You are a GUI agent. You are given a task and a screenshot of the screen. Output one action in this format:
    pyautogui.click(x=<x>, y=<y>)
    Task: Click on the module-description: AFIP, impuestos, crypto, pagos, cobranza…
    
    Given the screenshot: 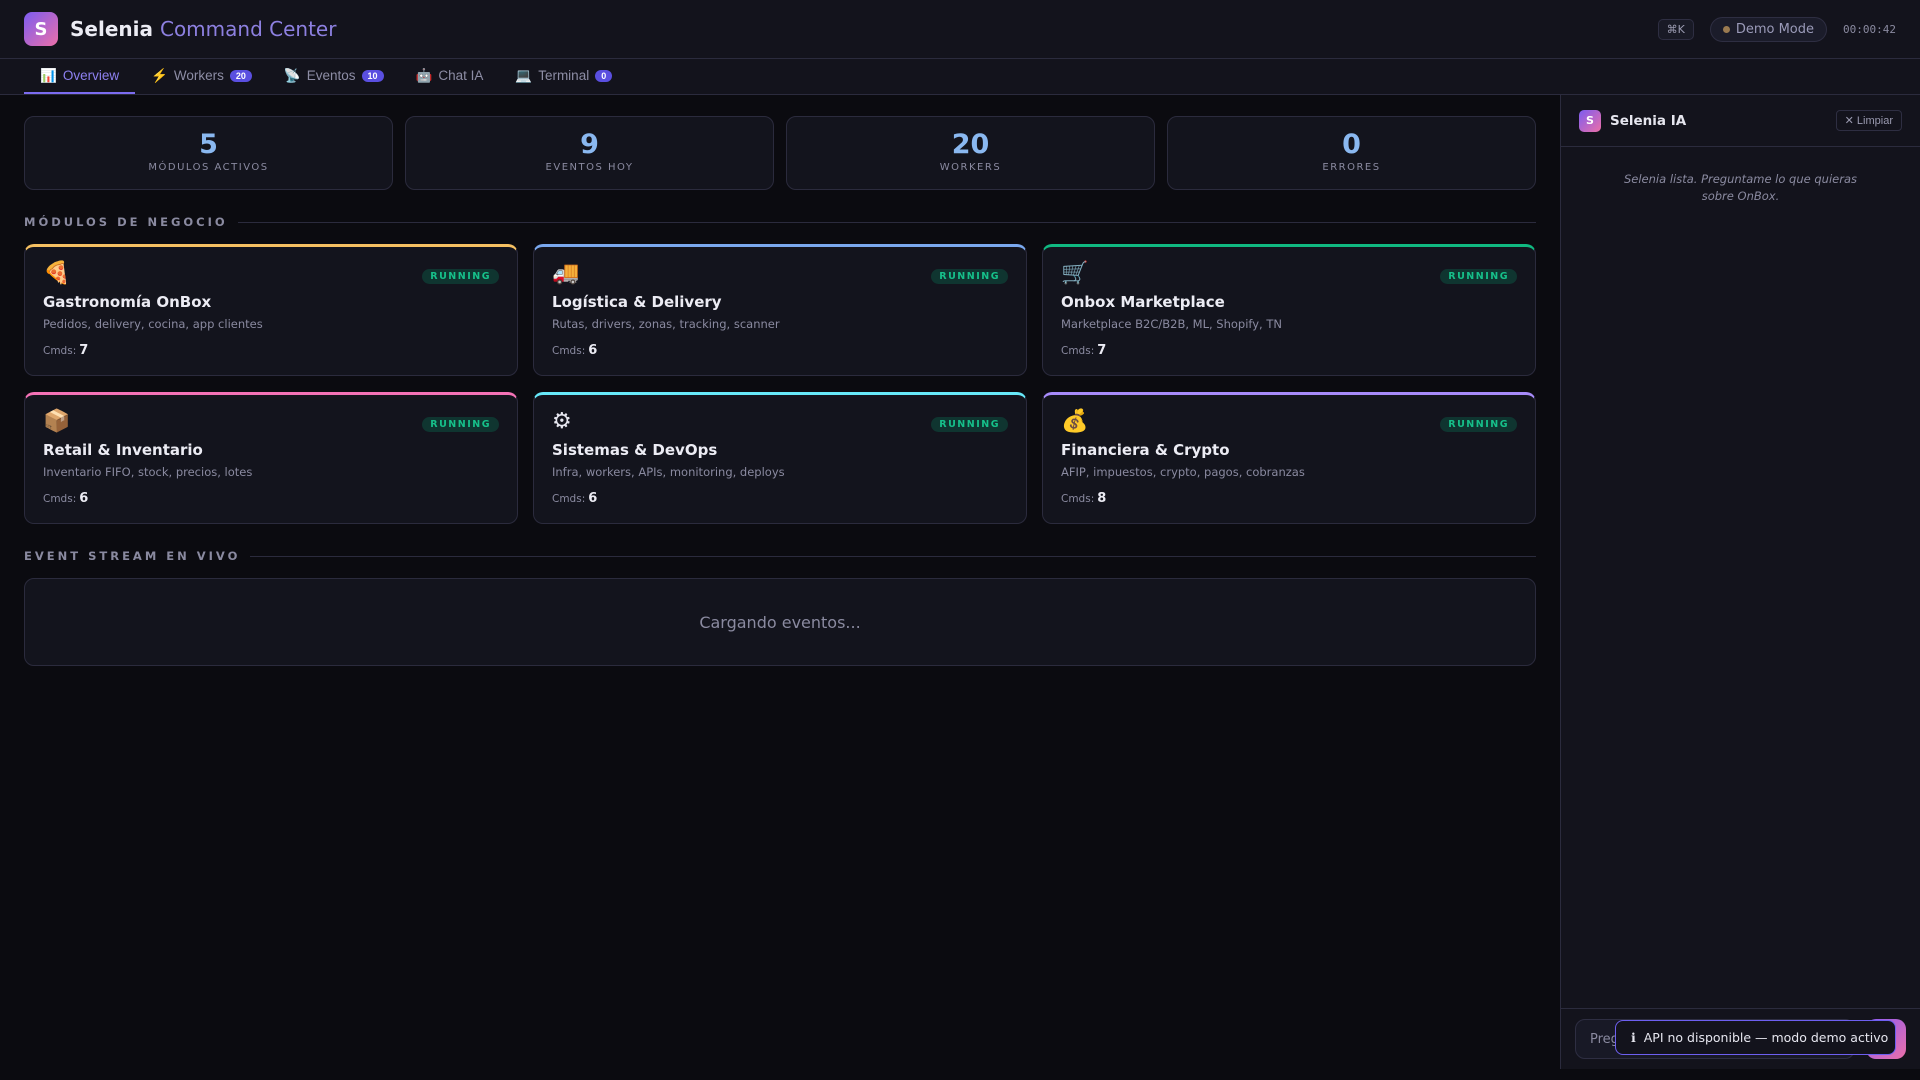 What is the action you would take?
    pyautogui.click(x=1183, y=472)
    